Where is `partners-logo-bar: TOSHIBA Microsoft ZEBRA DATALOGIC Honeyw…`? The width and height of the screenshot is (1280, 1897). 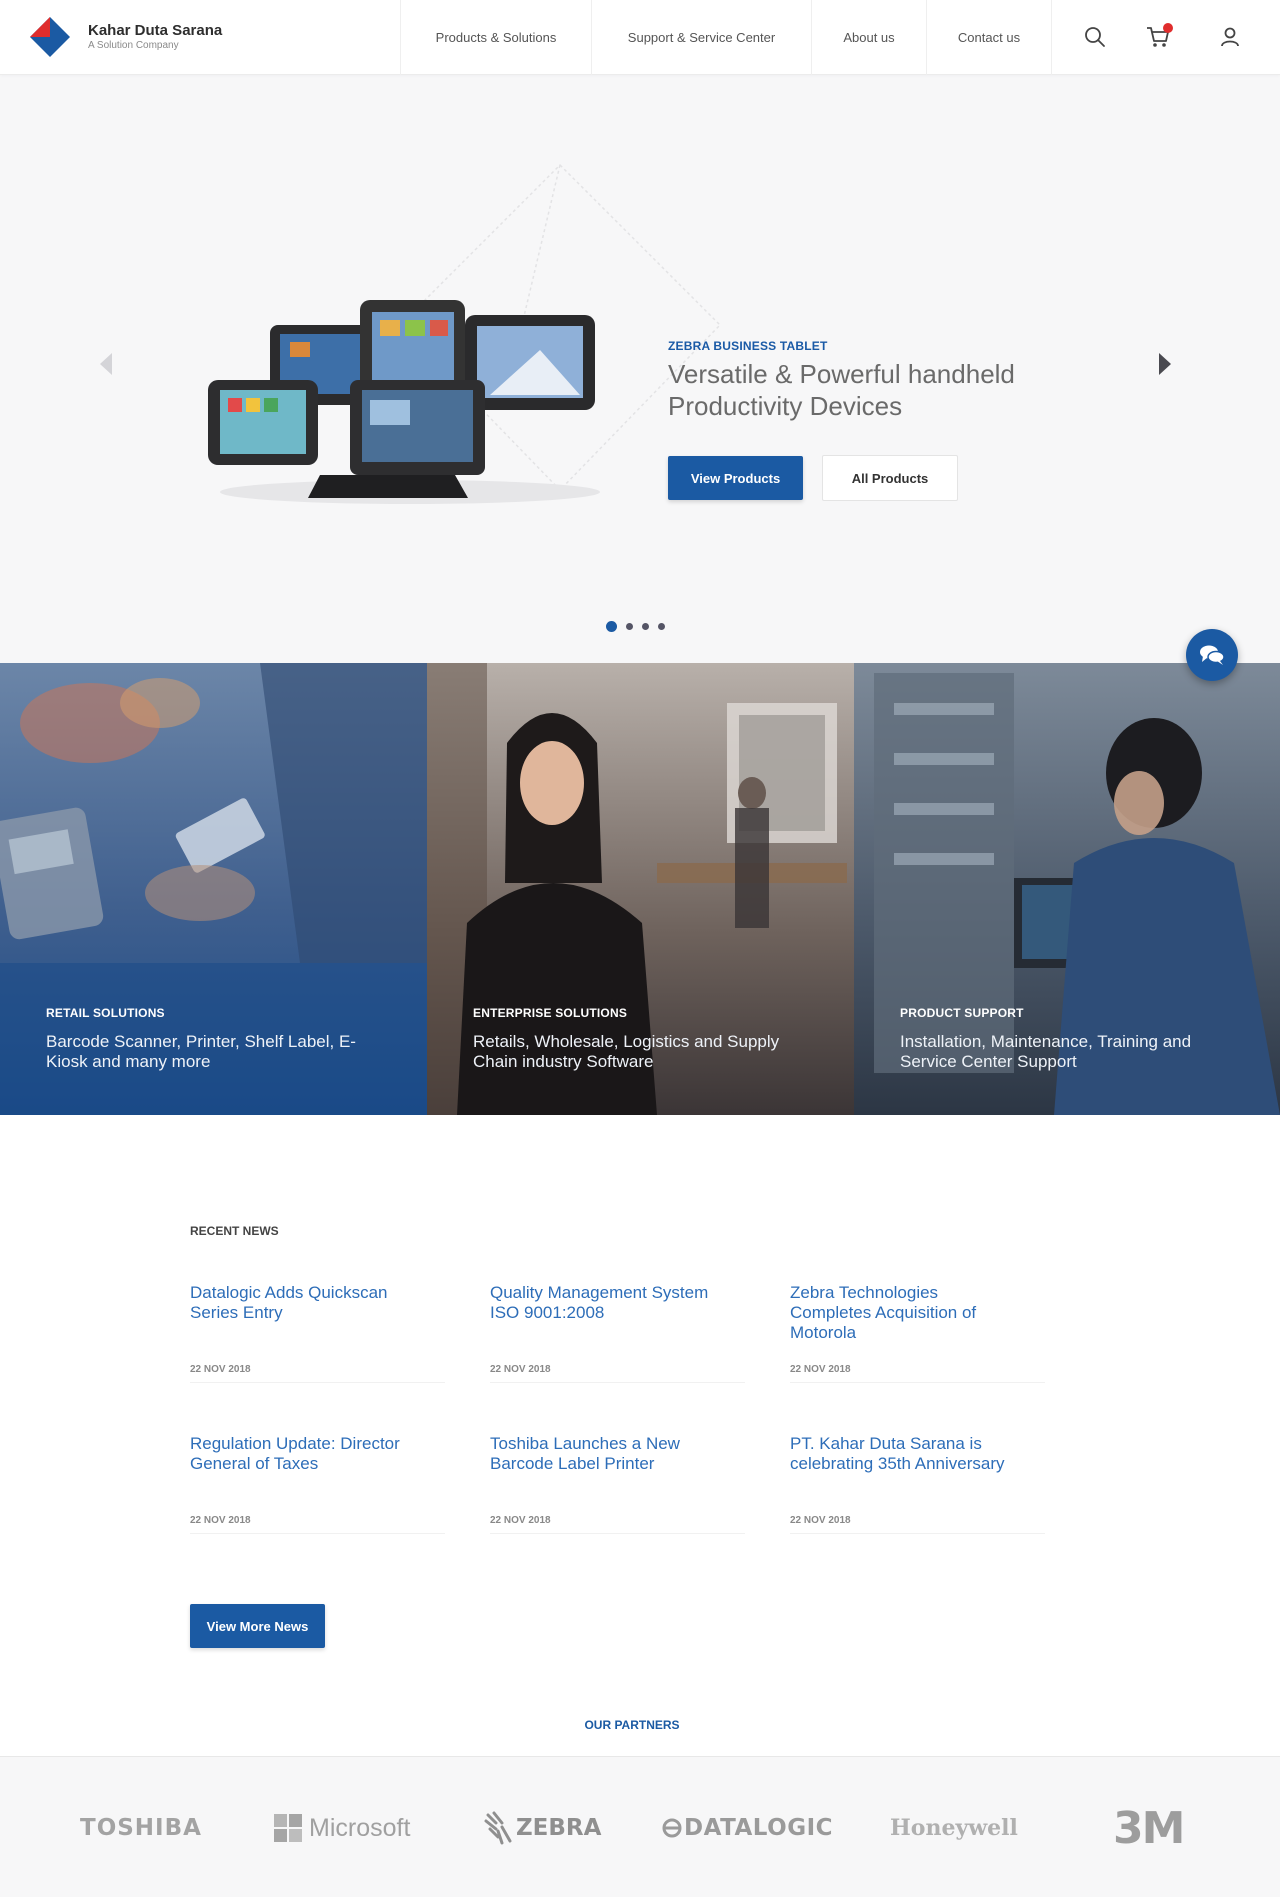
partners-logo-bar: TOSHIBA Microsoft ZEBRA DATALOGIC Honeyw… is located at coordinates (640, 1826).